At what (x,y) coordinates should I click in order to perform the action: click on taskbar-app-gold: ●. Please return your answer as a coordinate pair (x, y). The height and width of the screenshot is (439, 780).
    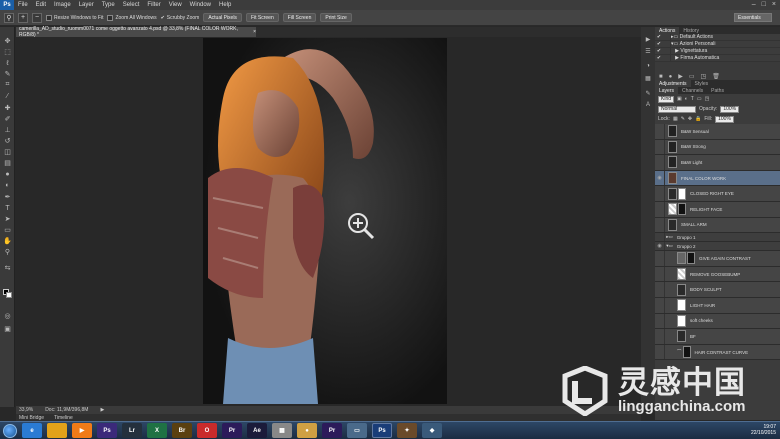
    Looking at the image, I should click on (307, 430).